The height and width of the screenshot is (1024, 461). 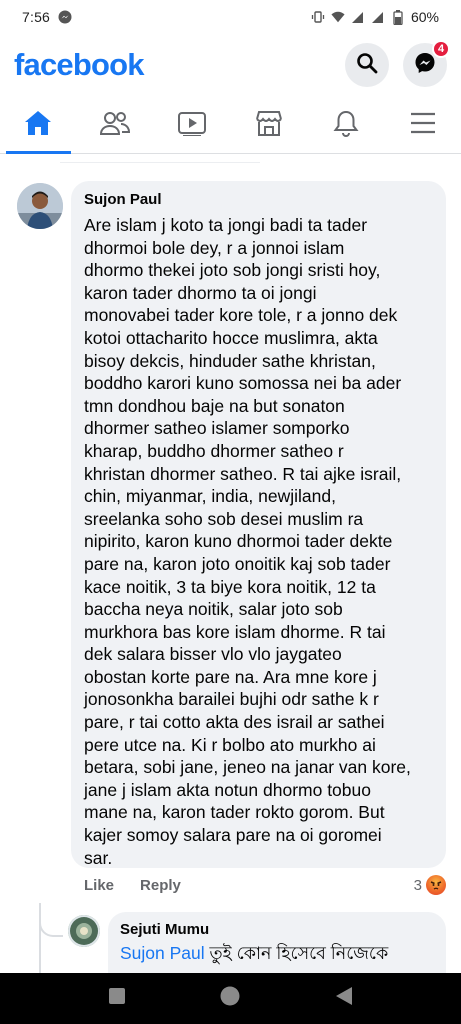 I want to click on tab-menu, so click(x=422, y=125).